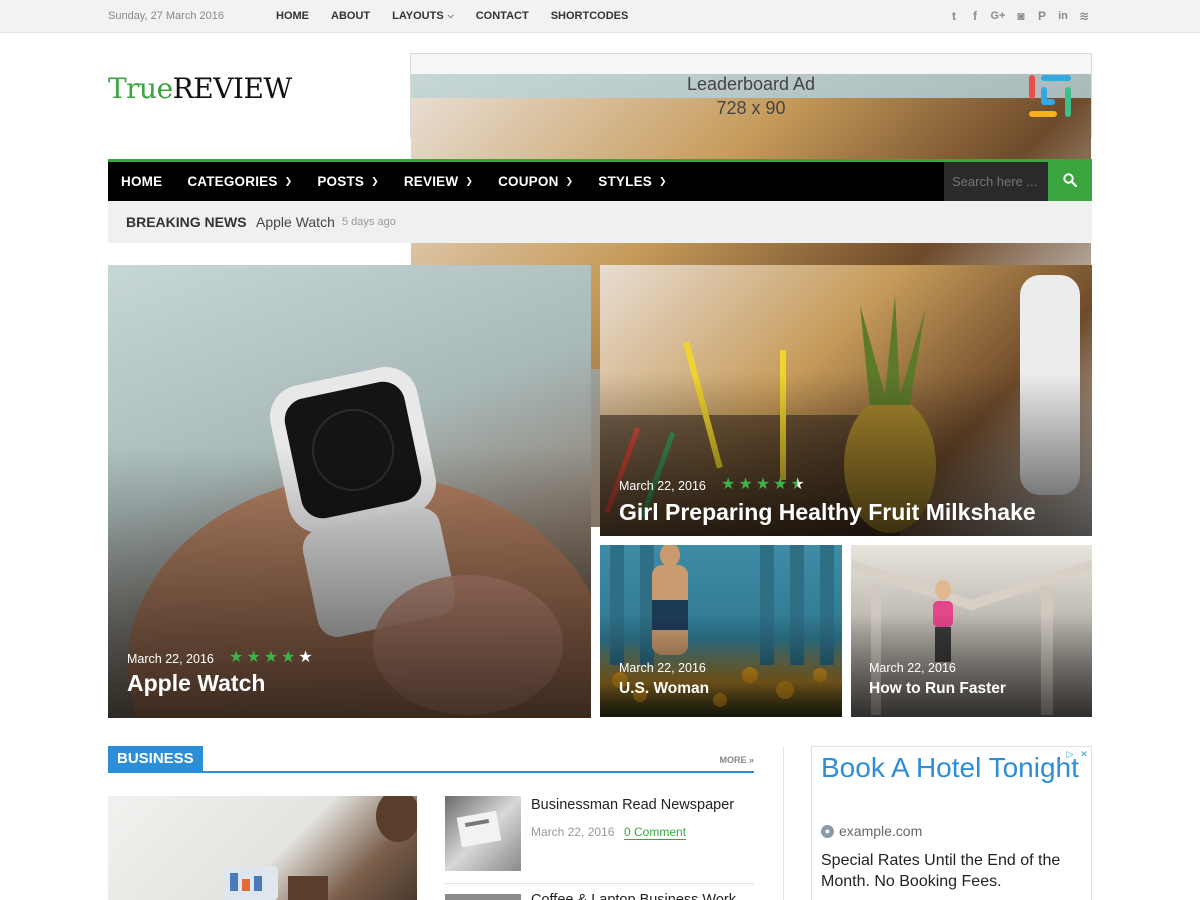  What do you see at coordinates (418, 16) in the screenshot?
I see `top-nav-layouts-label: LAYOUTS` at bounding box center [418, 16].